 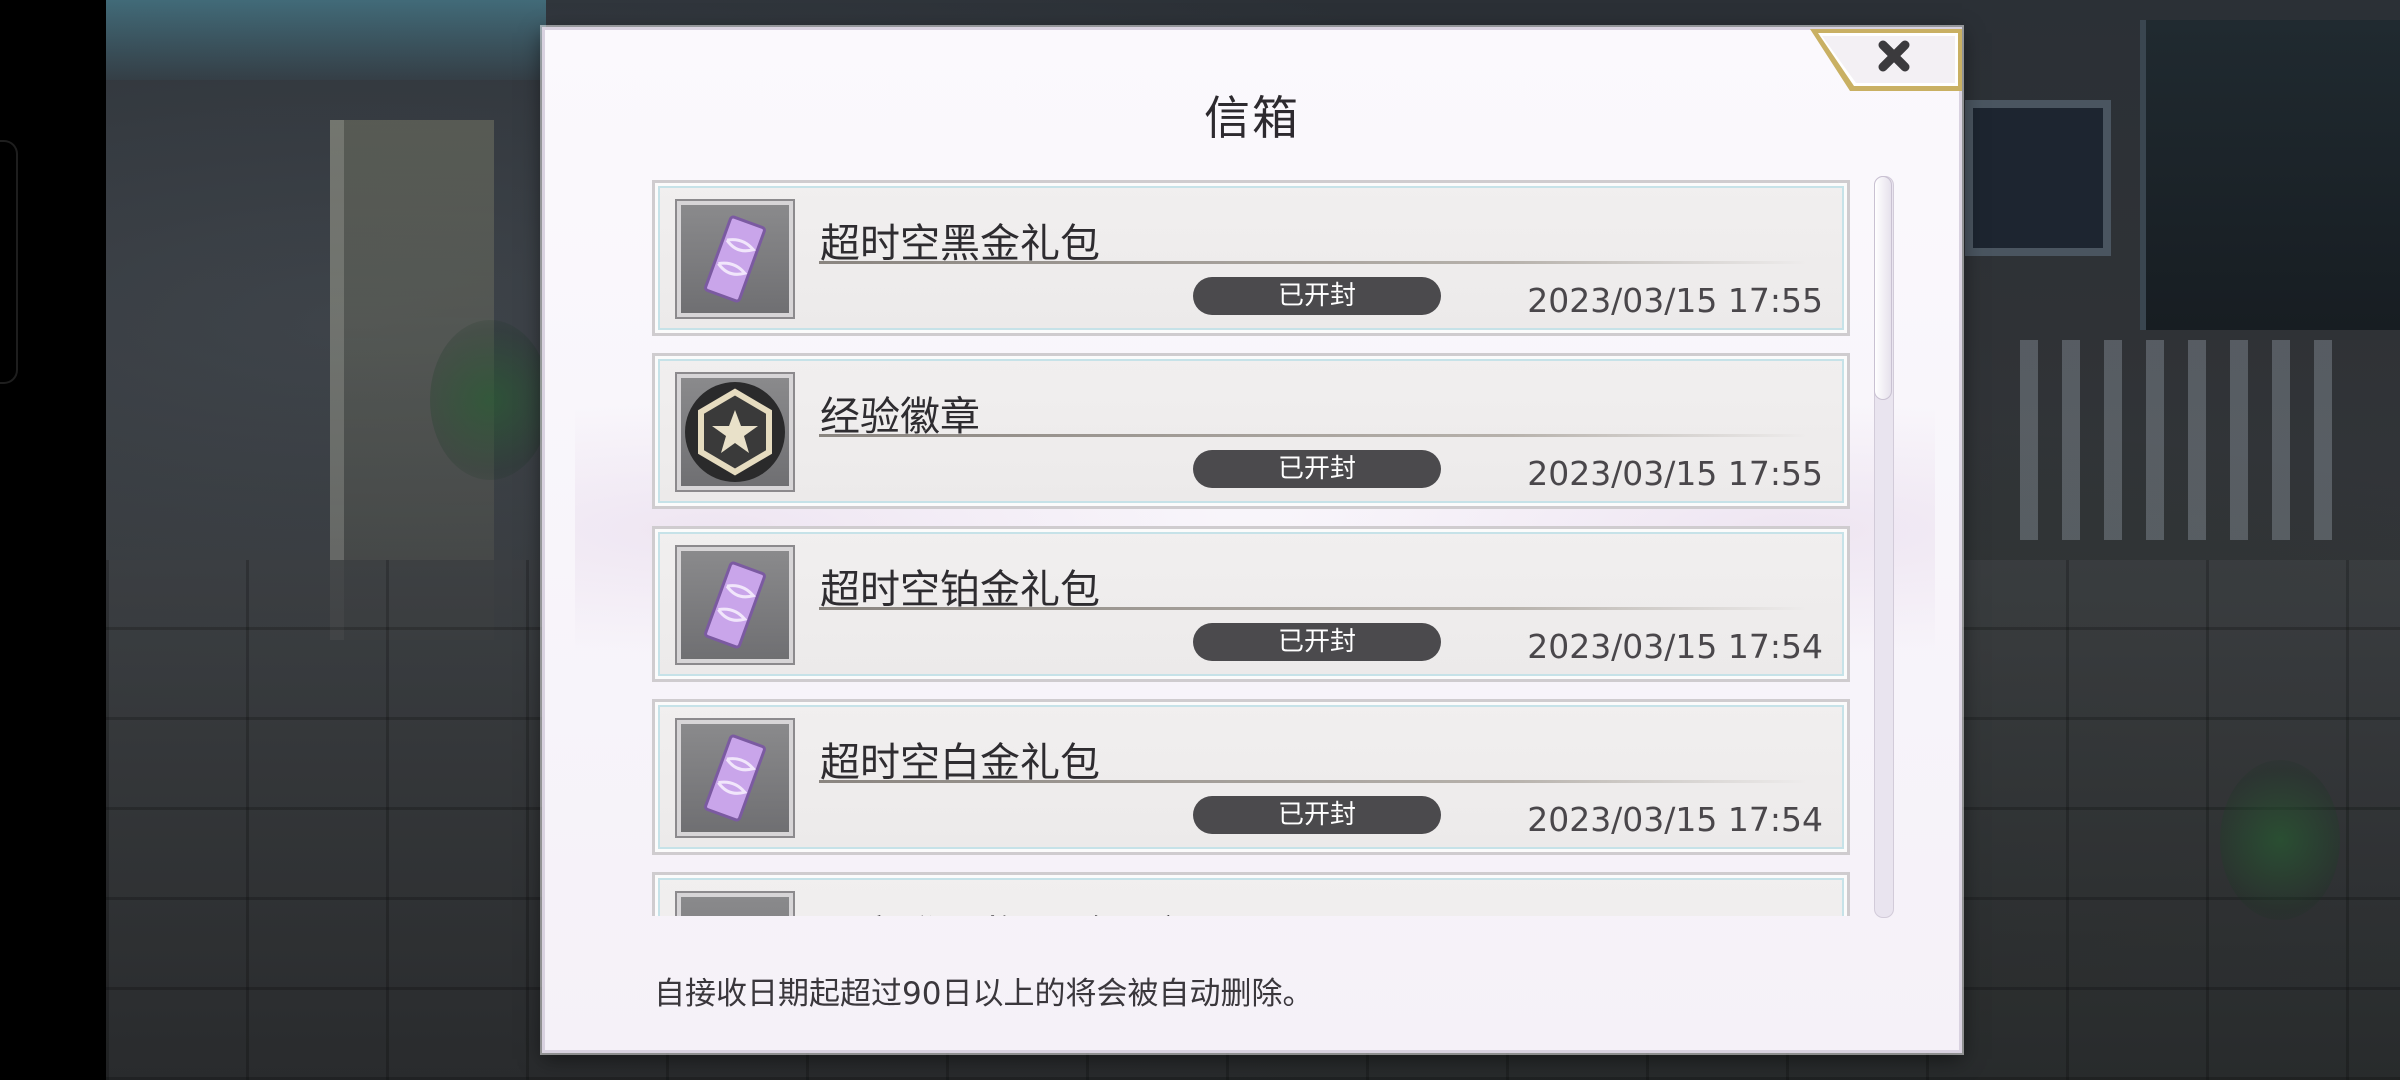 I want to click on scrollbar-thumb, so click(x=1883, y=288).